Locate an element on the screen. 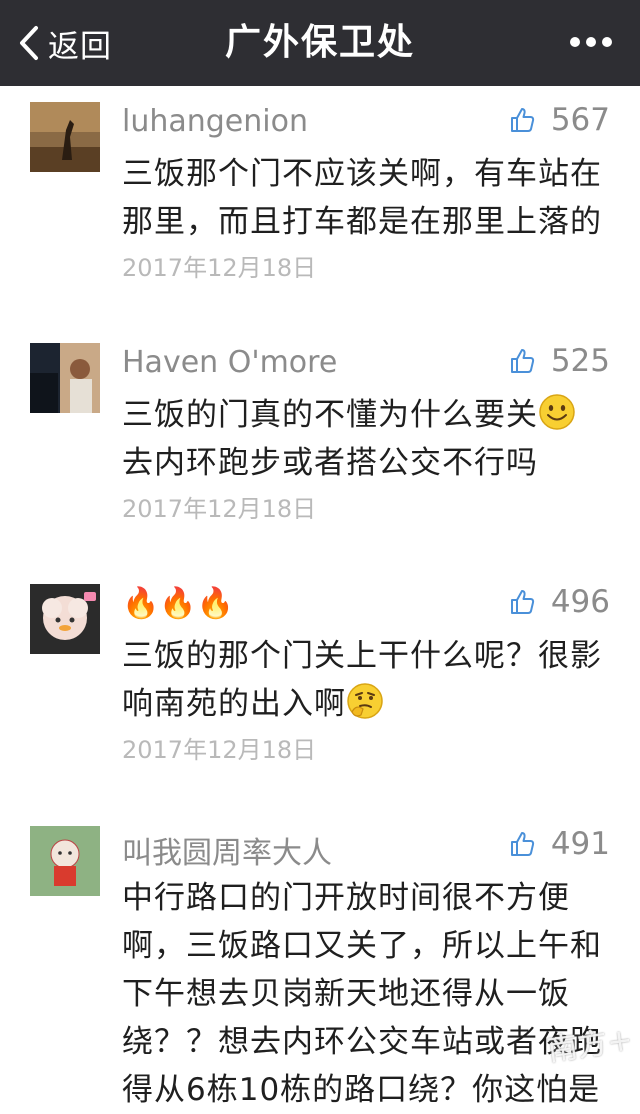 This screenshot has height=1114, width=640. comment-text-line: 三饭的门真的不懂为什么要关 is located at coordinates (330, 415).